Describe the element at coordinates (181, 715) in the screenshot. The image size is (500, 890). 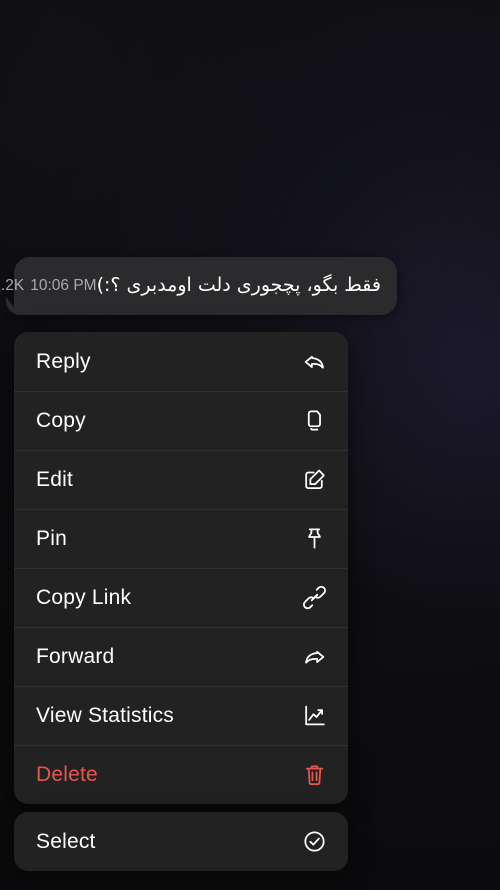
I see `menu-item-view-statistics: View Statistics` at that location.